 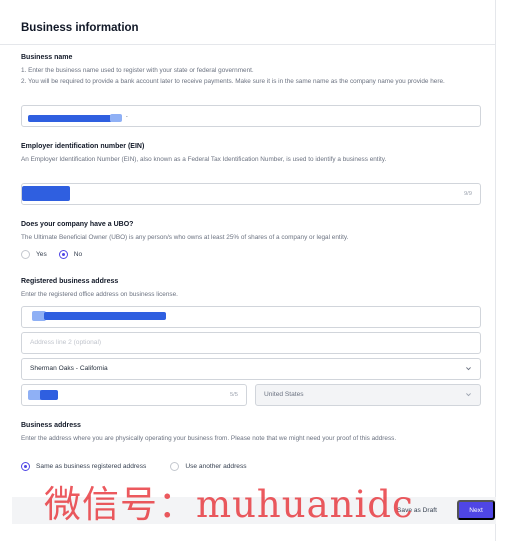 I want to click on business-name-label: Business name, so click(x=47, y=57).